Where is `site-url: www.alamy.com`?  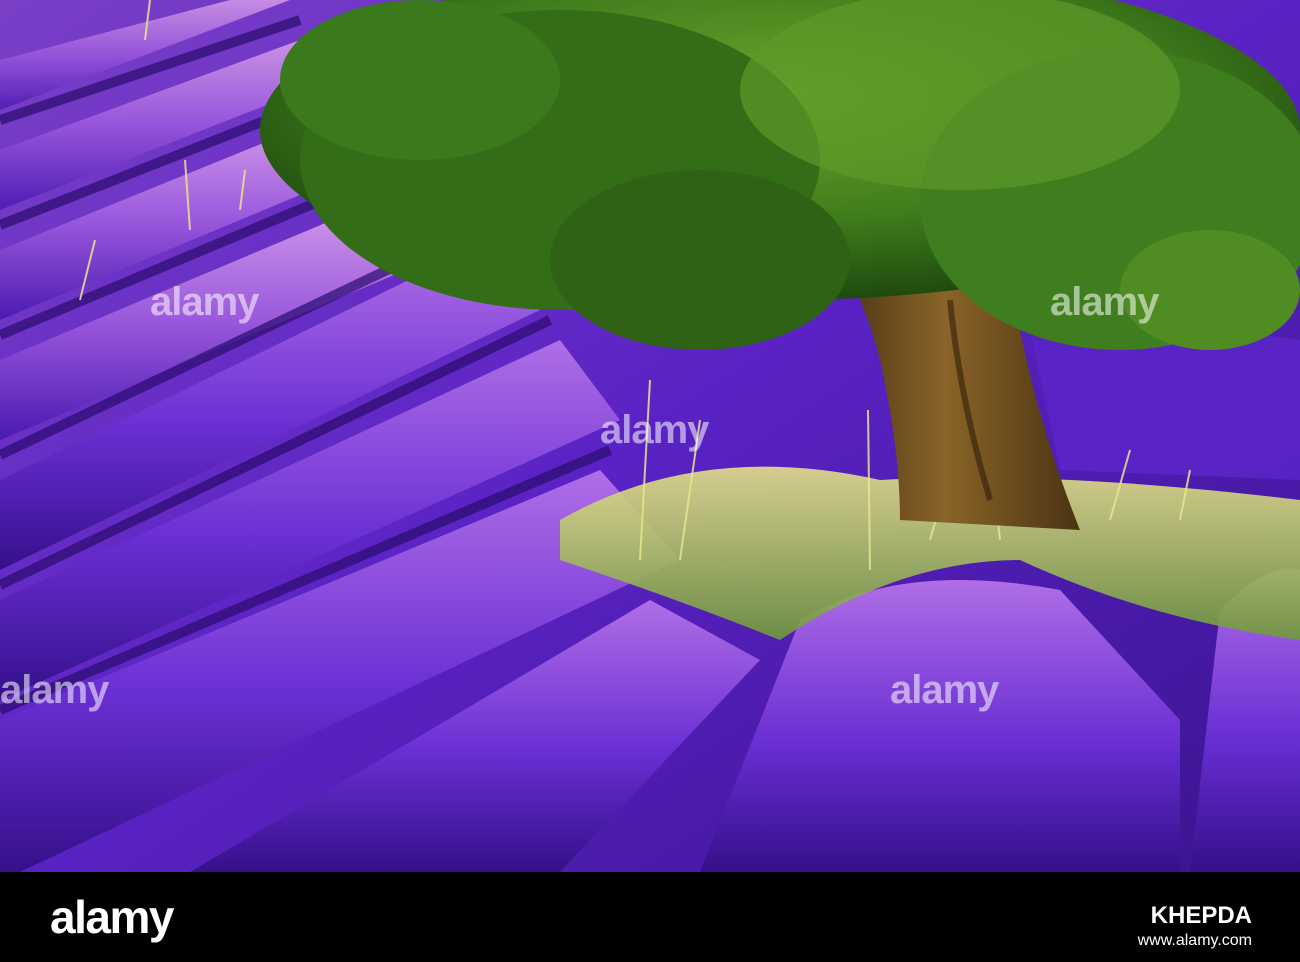
site-url: www.alamy.com is located at coordinates (1194, 940).